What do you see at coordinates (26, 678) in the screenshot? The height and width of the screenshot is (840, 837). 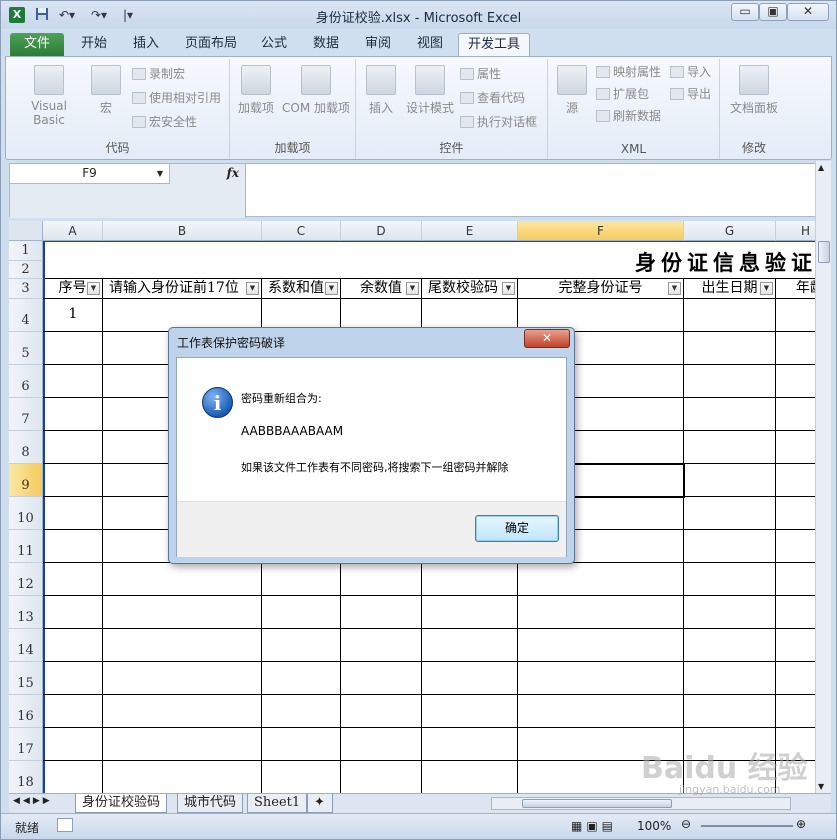 I see `row-header-15: 15` at bounding box center [26, 678].